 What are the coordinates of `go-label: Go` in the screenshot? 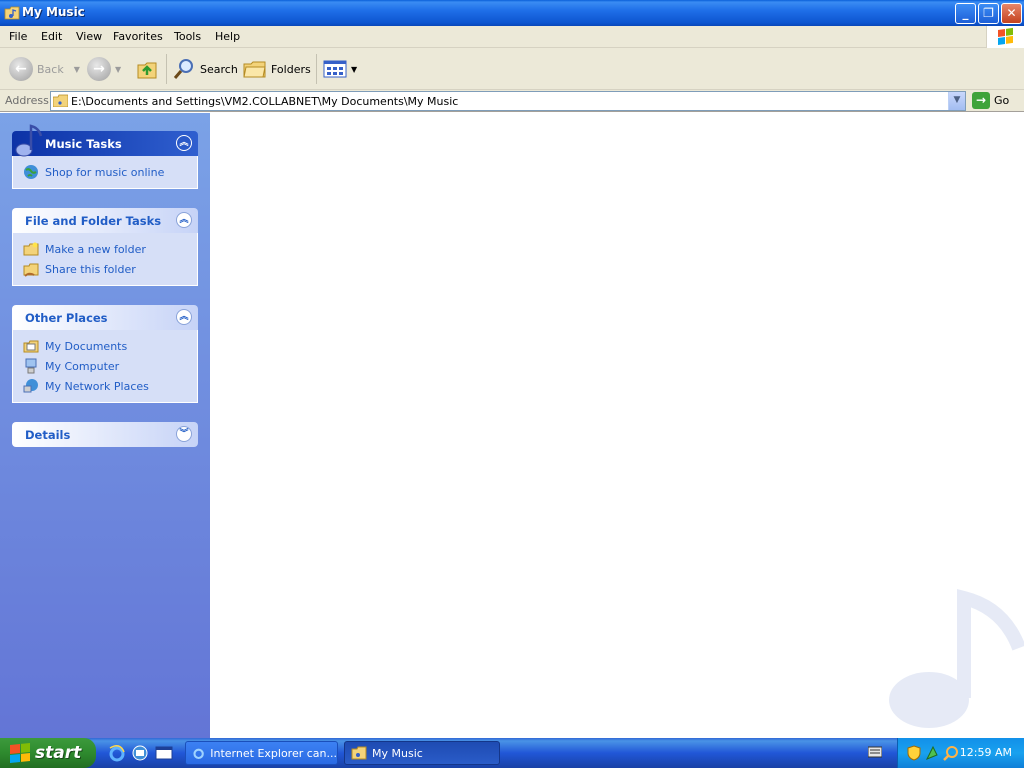 It's located at (1002, 100).